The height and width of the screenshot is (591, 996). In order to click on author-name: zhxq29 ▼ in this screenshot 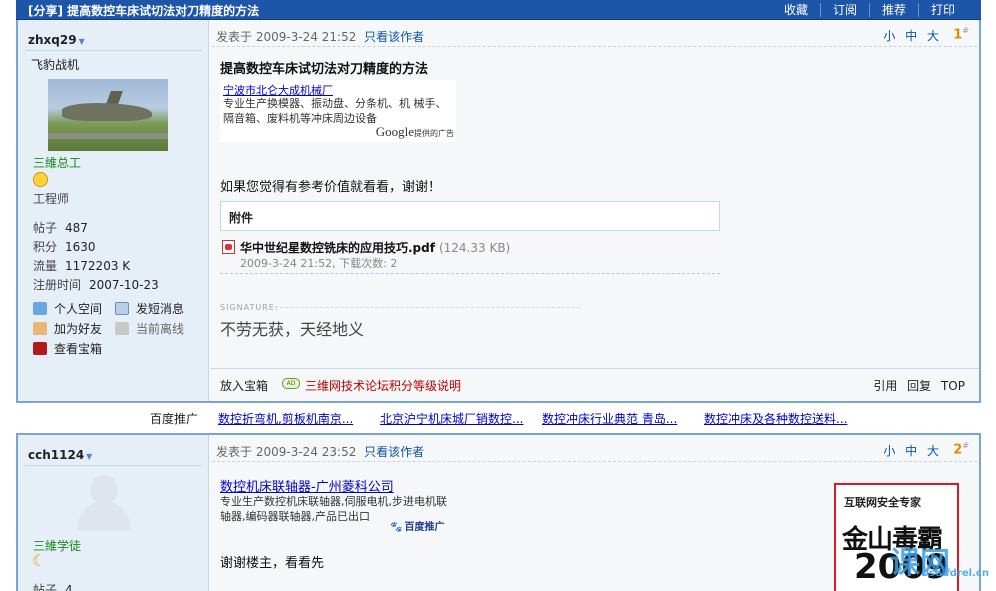, I will do `click(56, 40)`.